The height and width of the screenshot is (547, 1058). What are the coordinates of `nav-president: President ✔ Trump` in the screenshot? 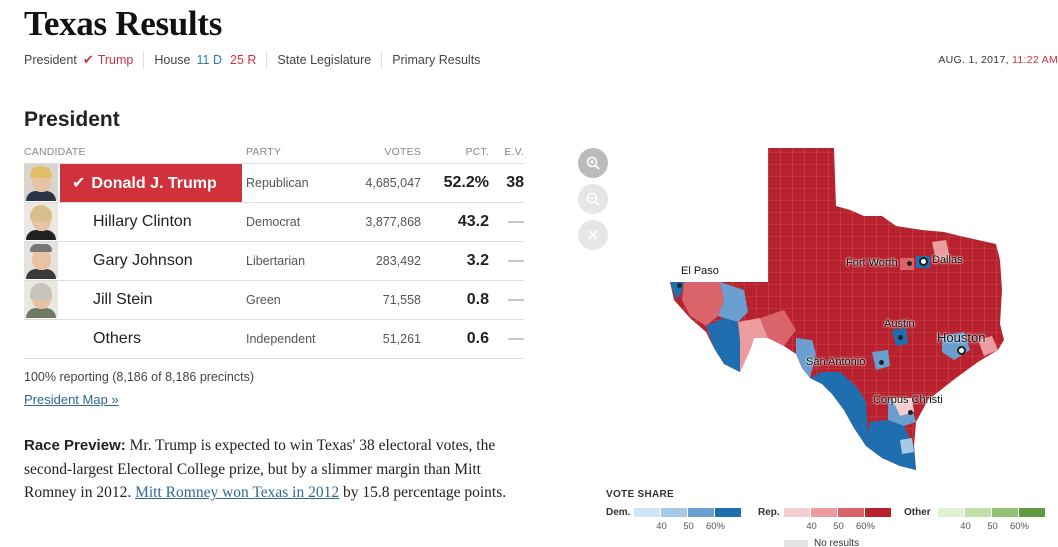 It's located at (84, 60).